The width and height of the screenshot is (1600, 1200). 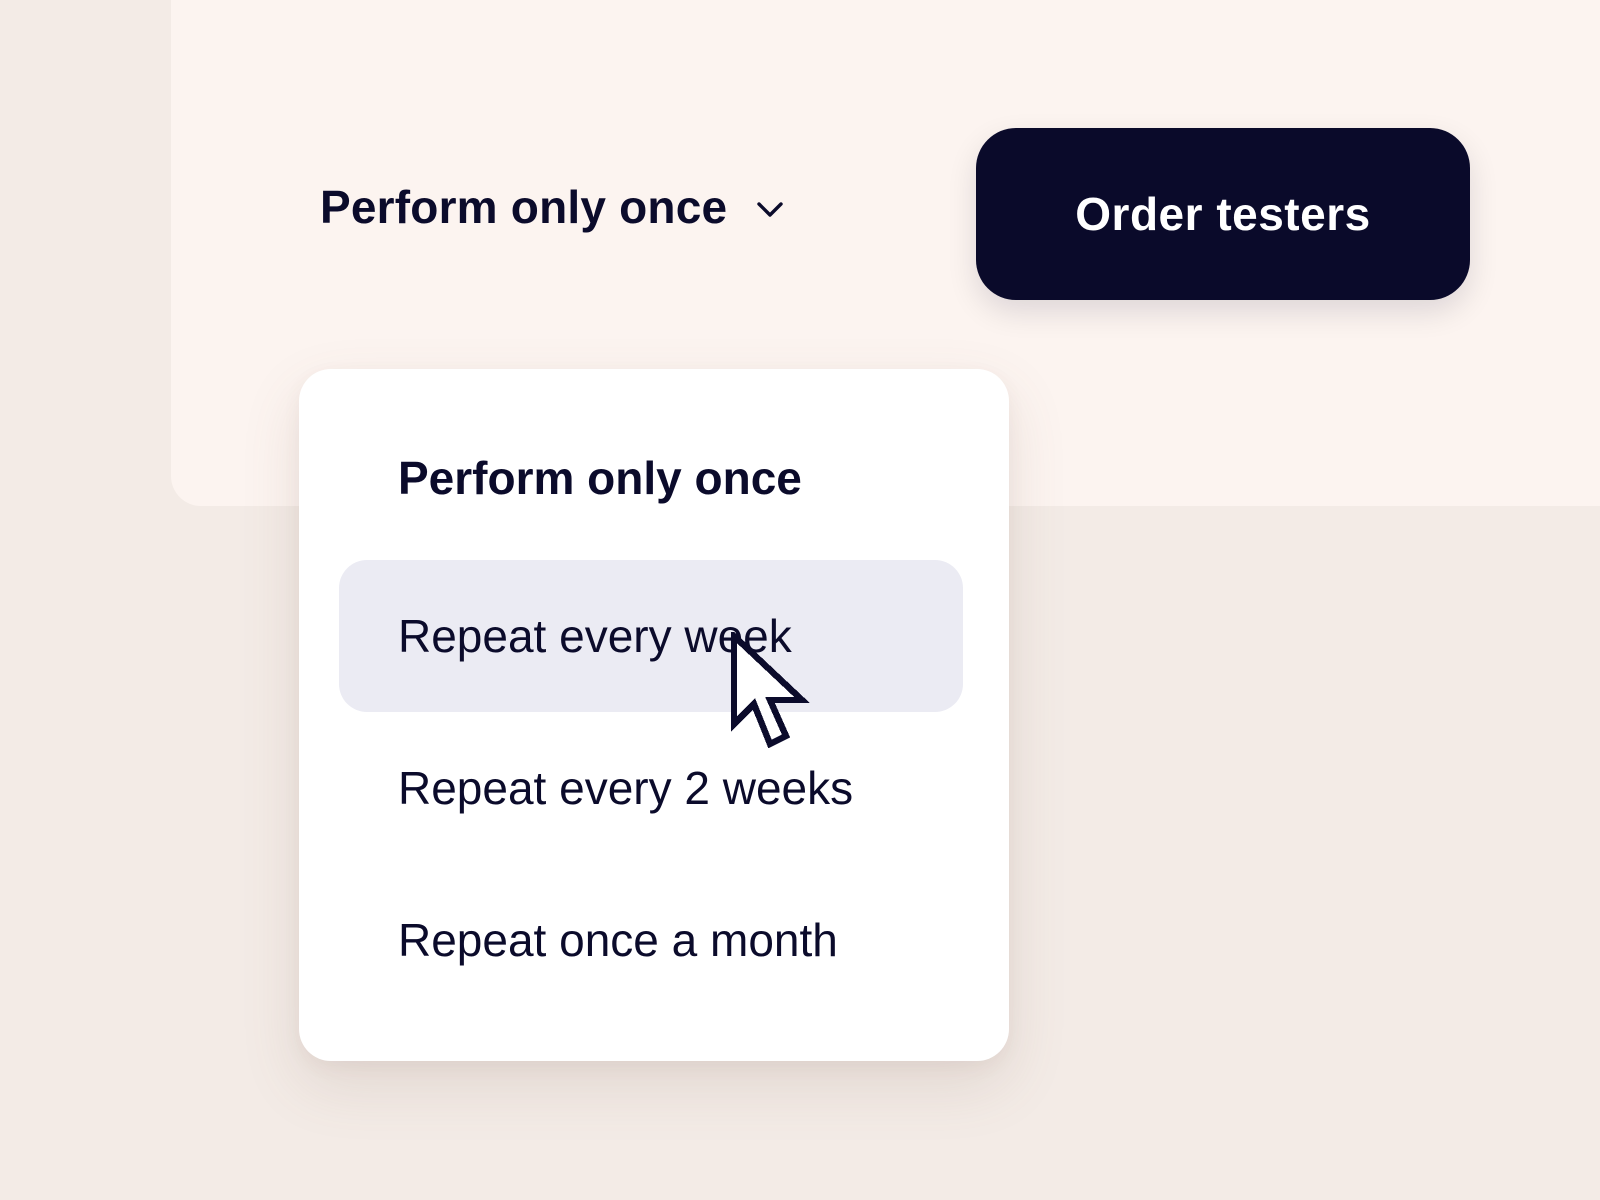 I want to click on order-testers-button: Order testers, so click(x=1223, y=214).